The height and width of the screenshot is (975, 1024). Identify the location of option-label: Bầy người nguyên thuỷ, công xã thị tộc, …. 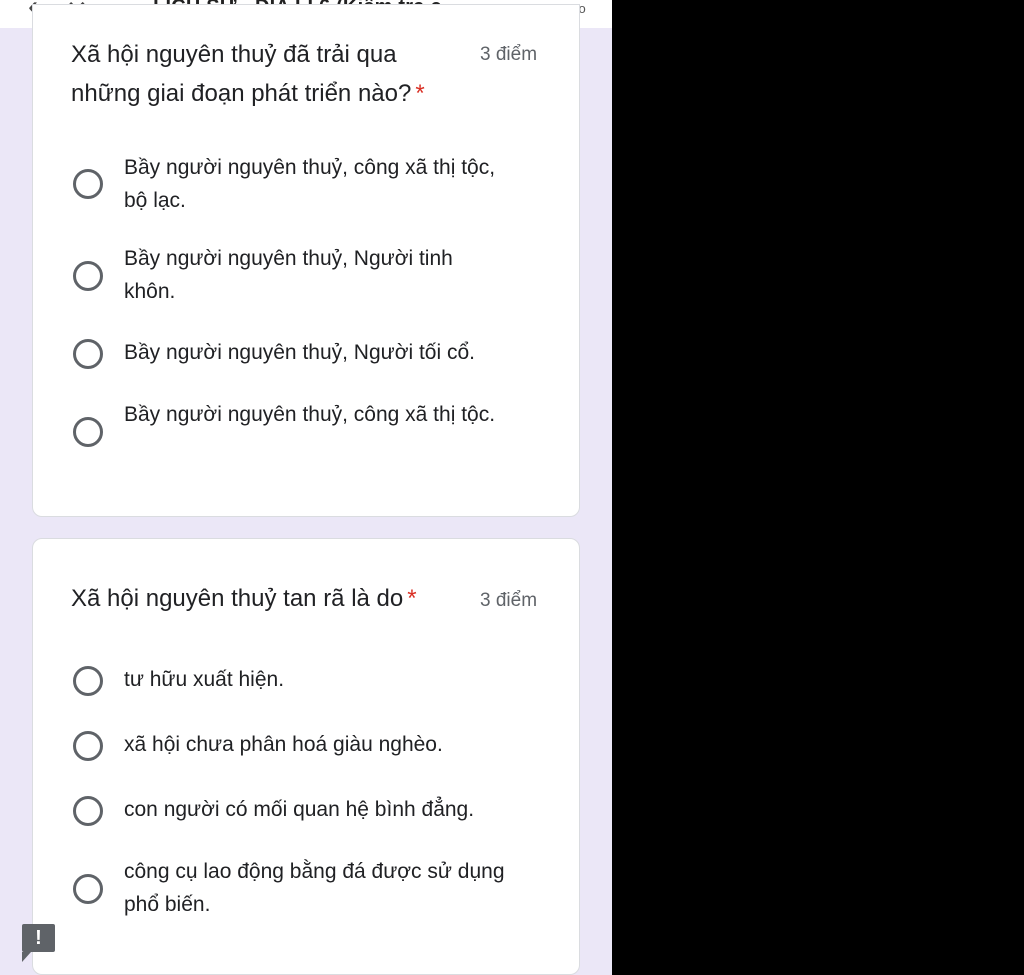
(310, 184).